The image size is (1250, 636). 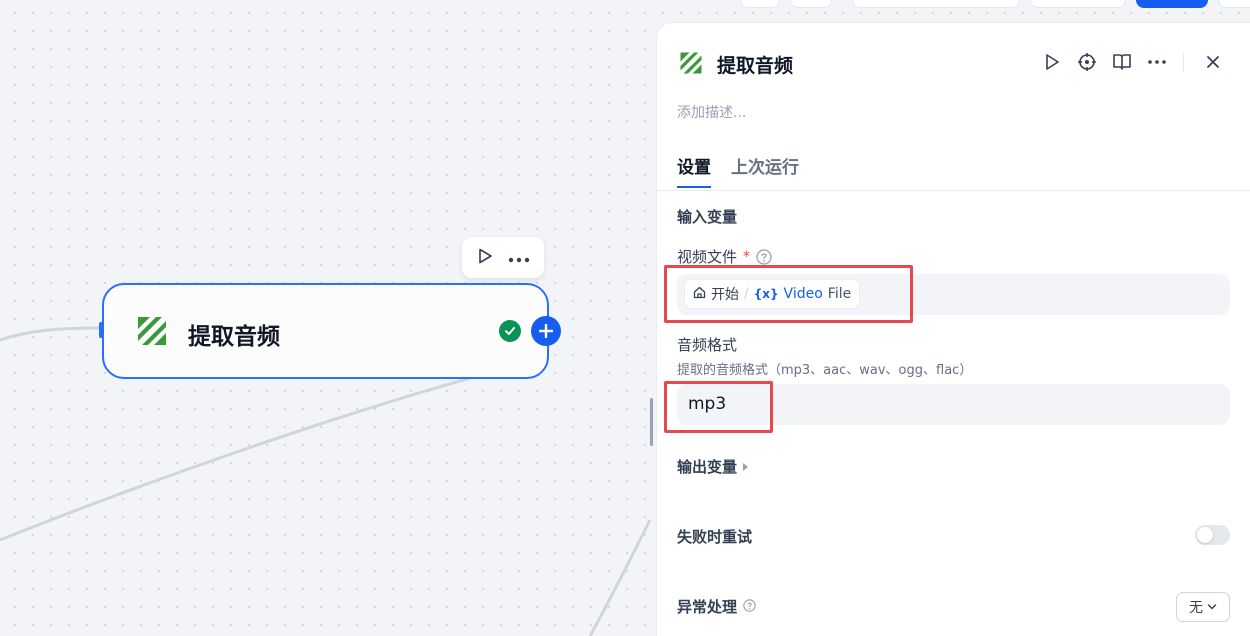 I want to click on chevron-down-icon, so click(x=1212, y=607).